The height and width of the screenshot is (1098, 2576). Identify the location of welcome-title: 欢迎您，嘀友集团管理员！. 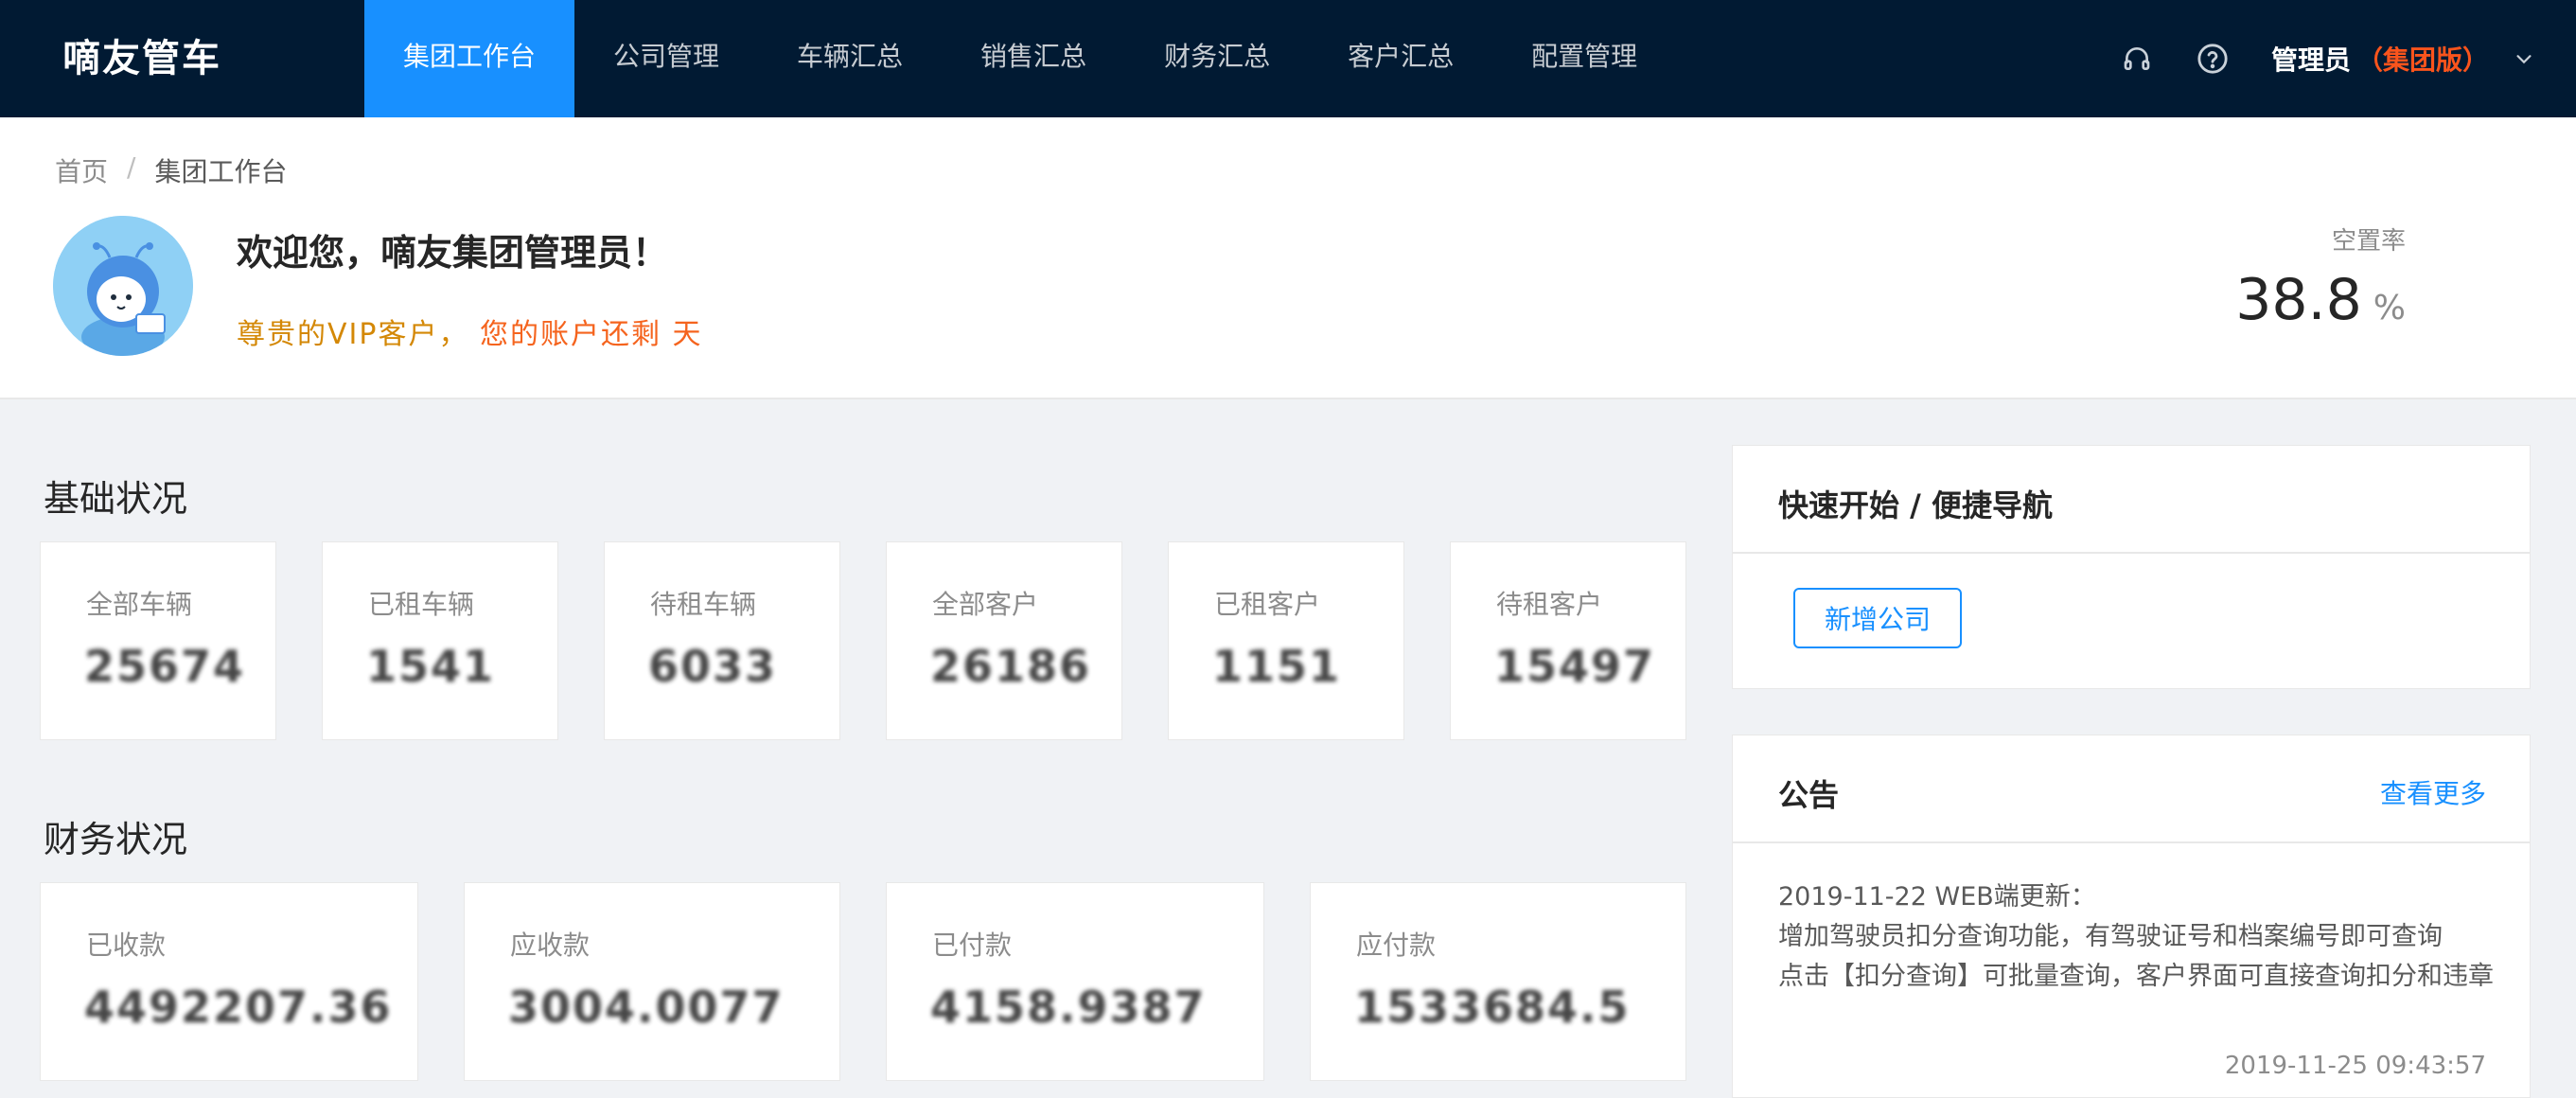
(453, 253).